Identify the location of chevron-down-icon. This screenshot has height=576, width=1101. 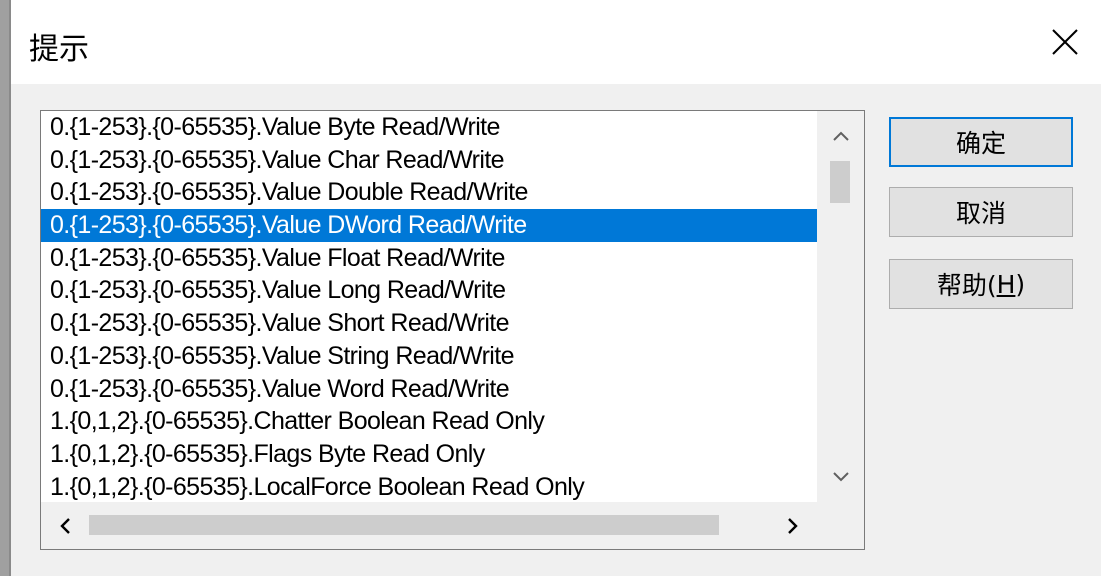
(840, 477).